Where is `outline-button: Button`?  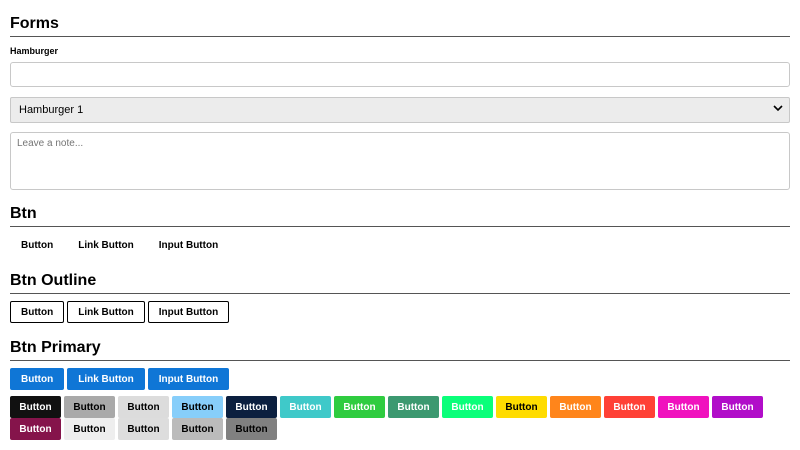 outline-button: Button is located at coordinates (37, 312).